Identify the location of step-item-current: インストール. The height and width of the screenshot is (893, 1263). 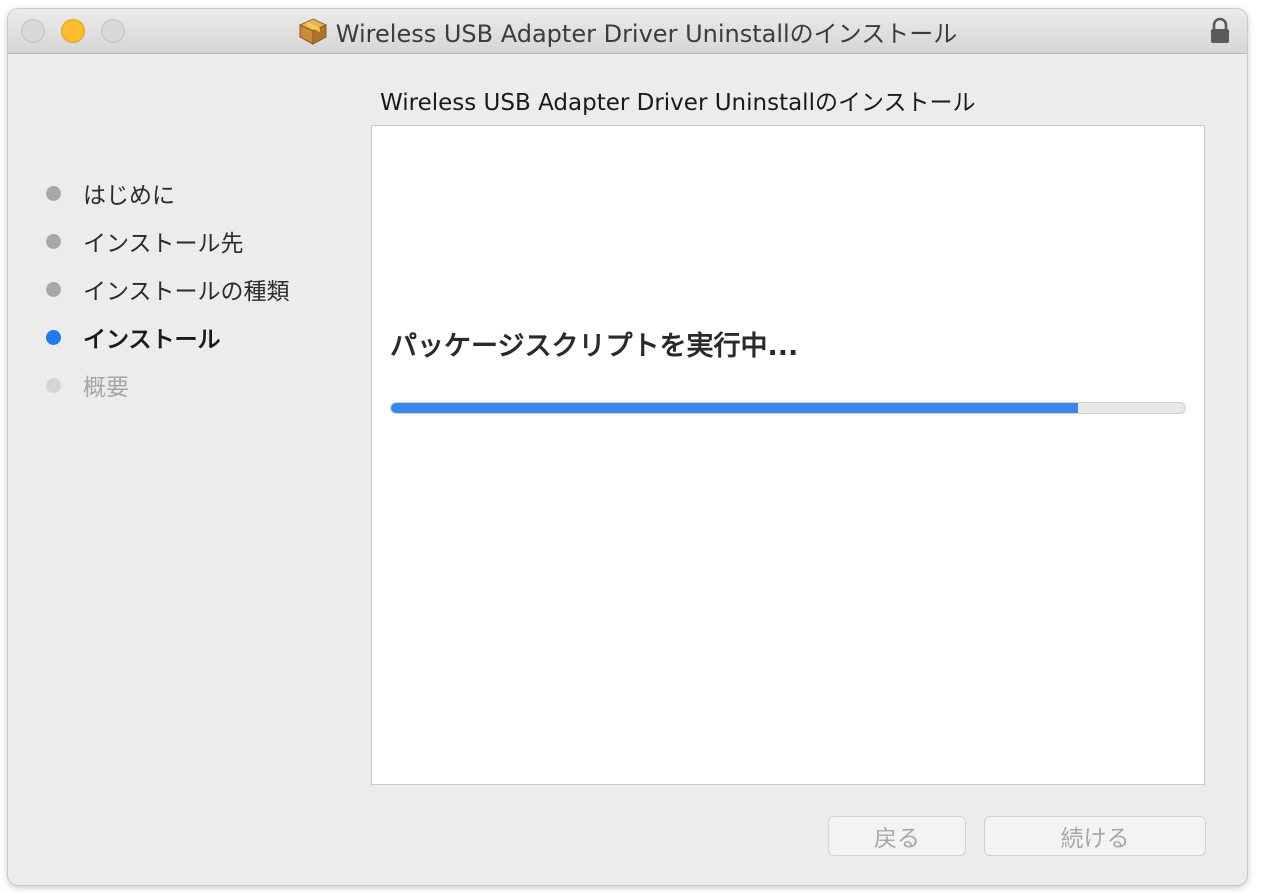
(168, 337).